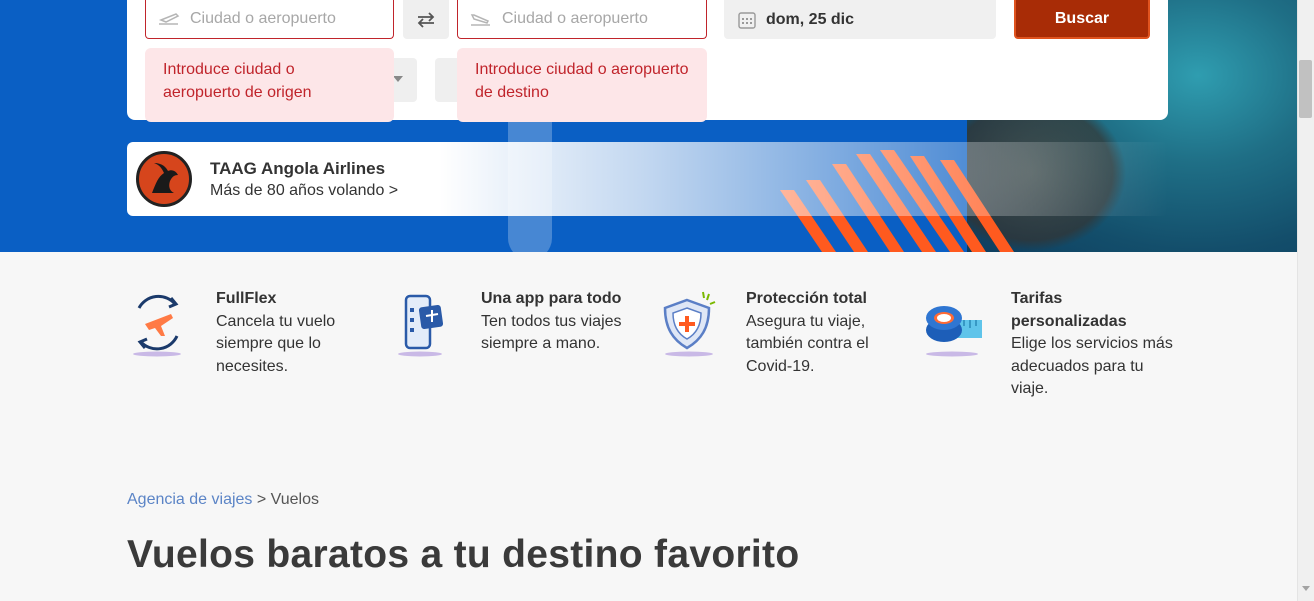 This screenshot has height=601, width=1314. Describe the element at coordinates (294, 499) in the screenshot. I see `breadcrumb-current: Vuelos` at that location.